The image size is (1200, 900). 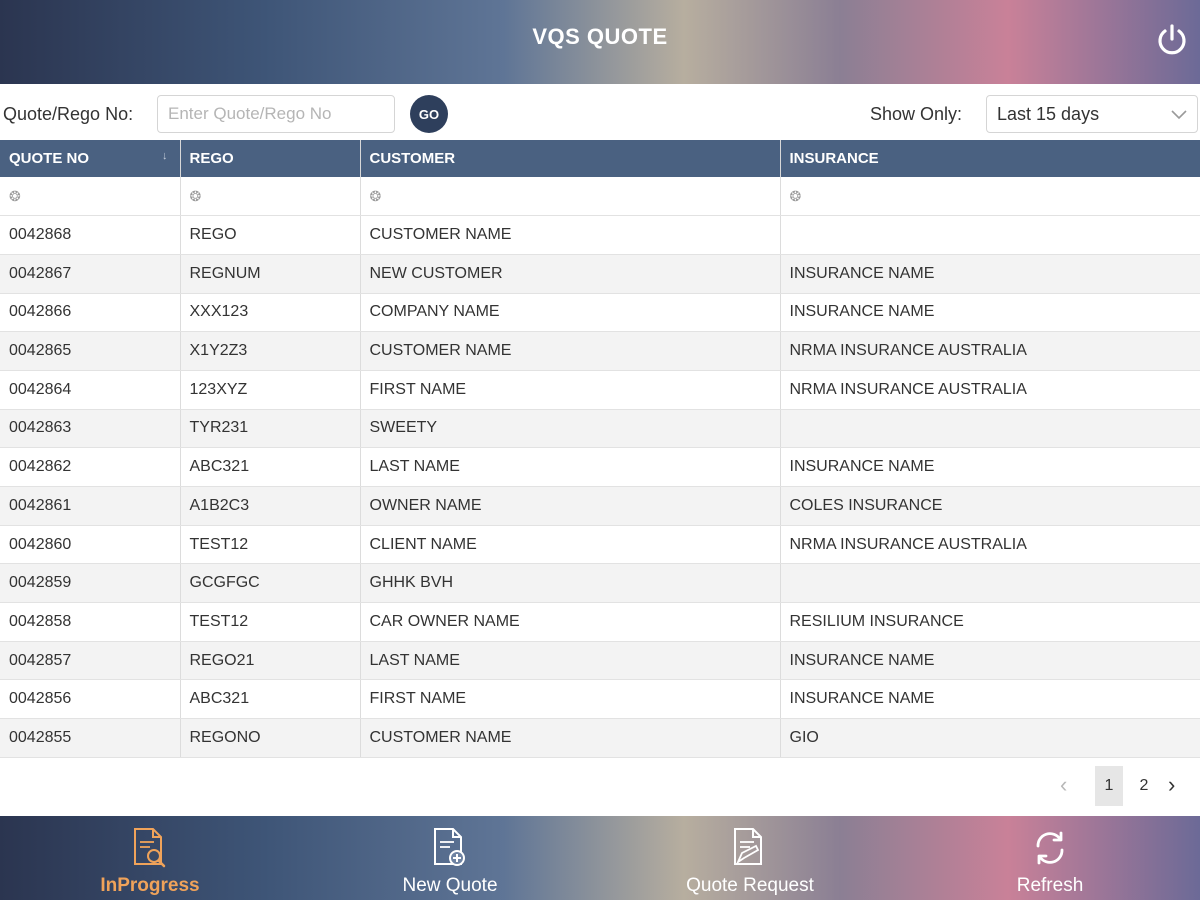 What do you see at coordinates (450, 848) in the screenshot?
I see `new-quote-document-add-icon` at bounding box center [450, 848].